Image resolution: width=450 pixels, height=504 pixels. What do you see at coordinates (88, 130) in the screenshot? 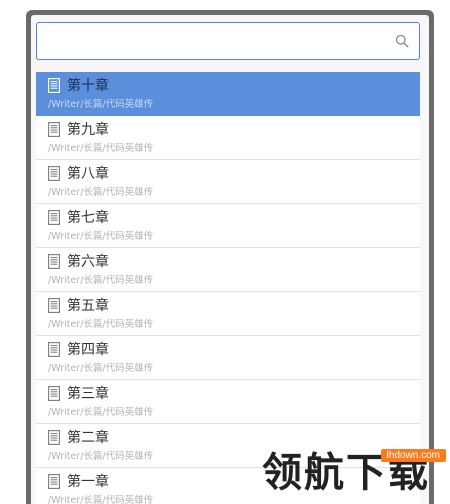
I see `list-item-title: 第九章` at bounding box center [88, 130].